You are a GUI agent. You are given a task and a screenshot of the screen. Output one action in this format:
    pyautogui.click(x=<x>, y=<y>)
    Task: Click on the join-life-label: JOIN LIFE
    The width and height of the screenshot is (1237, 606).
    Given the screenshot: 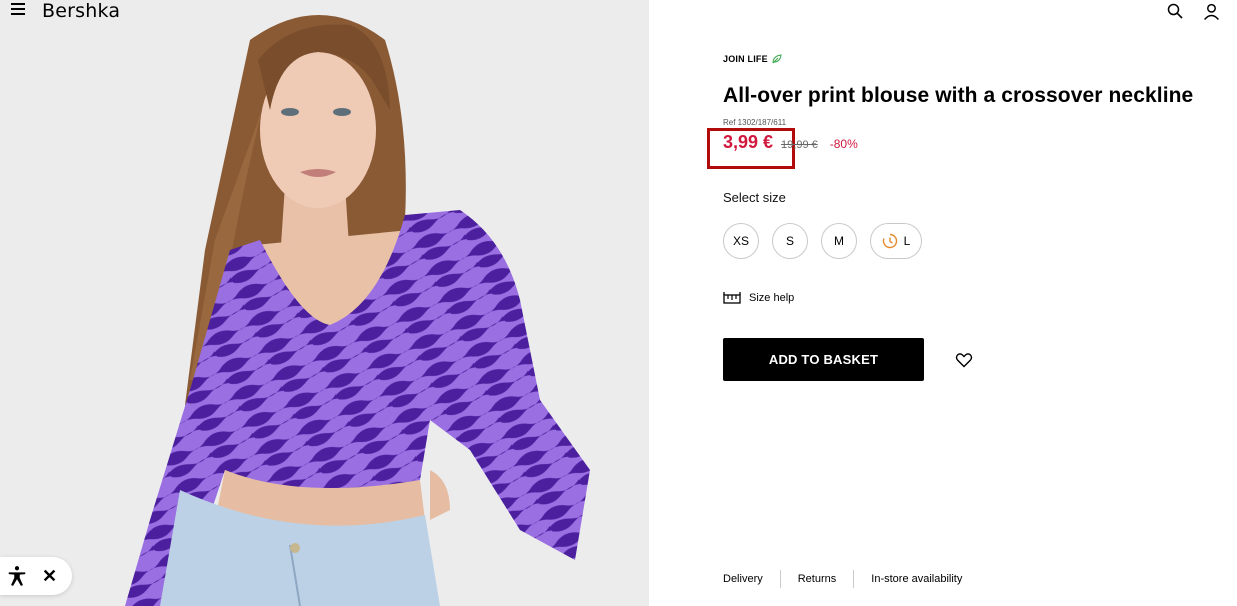 What is the action you would take?
    pyautogui.click(x=745, y=59)
    